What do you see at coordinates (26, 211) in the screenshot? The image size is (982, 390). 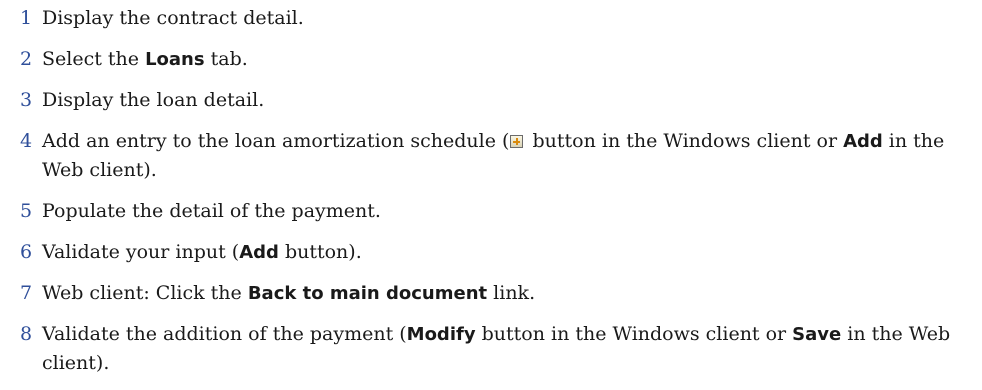 I see `step-number: 5` at bounding box center [26, 211].